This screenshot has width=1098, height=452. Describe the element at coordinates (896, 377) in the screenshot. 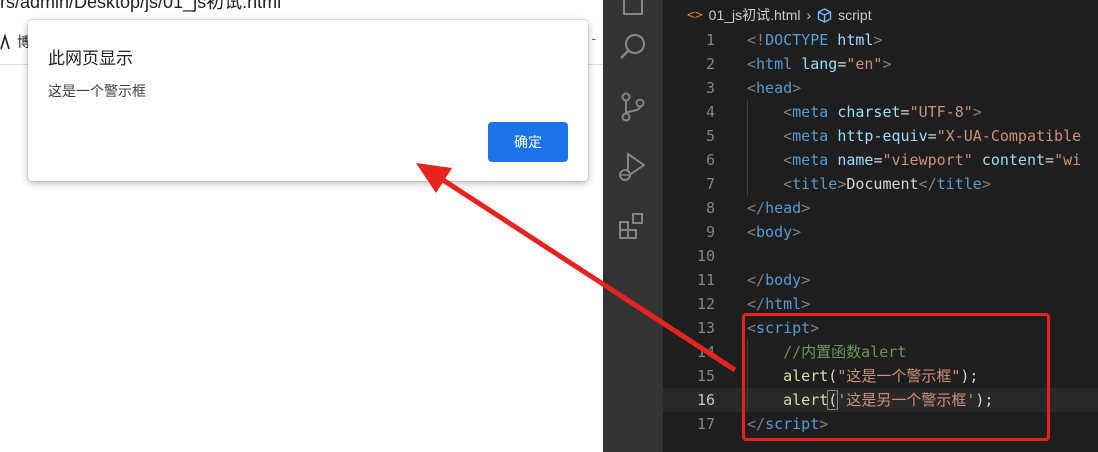

I see `annotation-highlight-box` at that location.